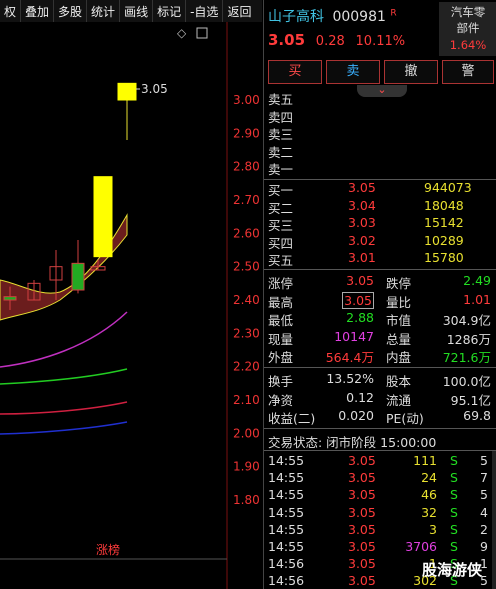 The width and height of the screenshot is (496, 589). I want to click on chart-toolbar: 权 叠加 多股 统计 画线 标记 -自选 返回, so click(131, 11).